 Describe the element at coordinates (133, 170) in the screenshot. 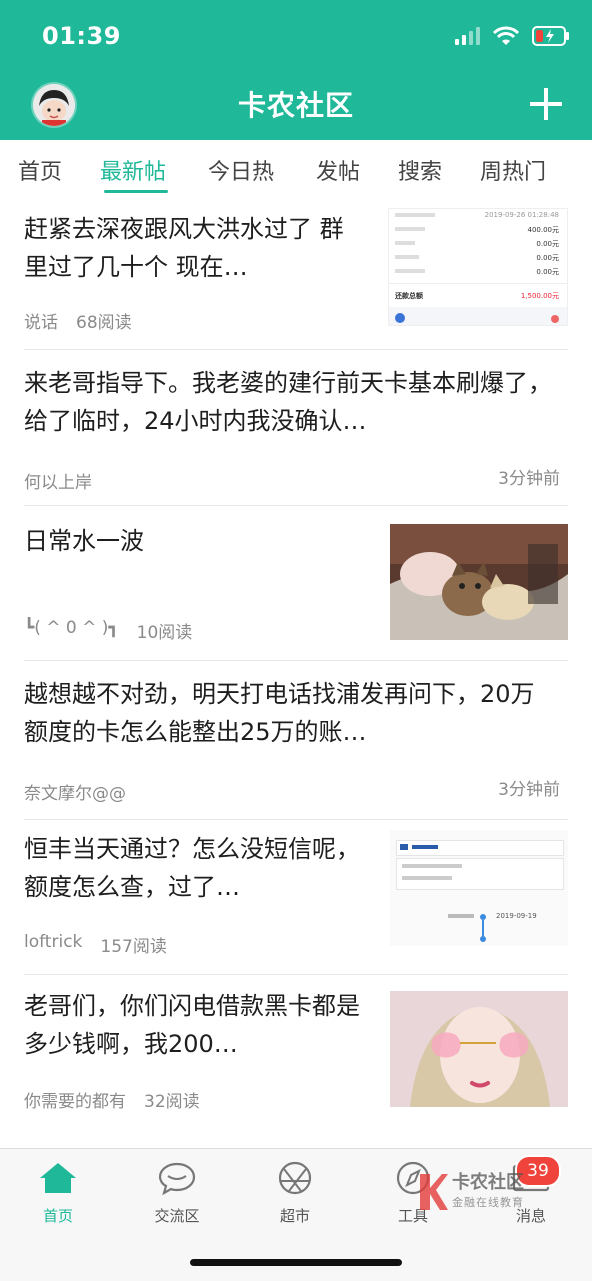

I see `tab-latest: 最新帖` at that location.